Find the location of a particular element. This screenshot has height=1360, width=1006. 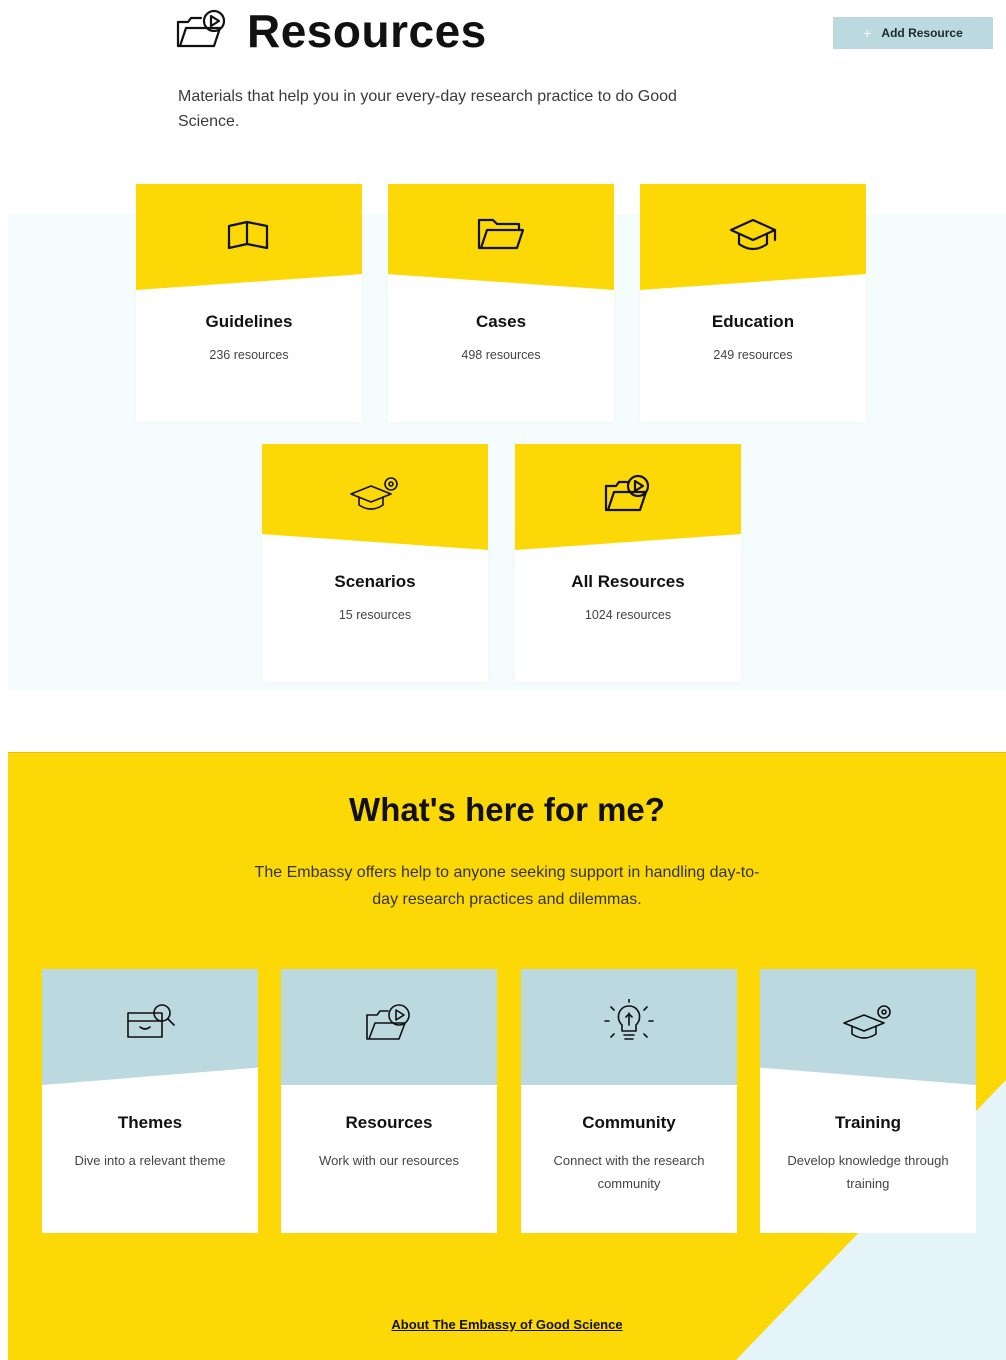

category-count: 15 resources is located at coordinates (375, 615).